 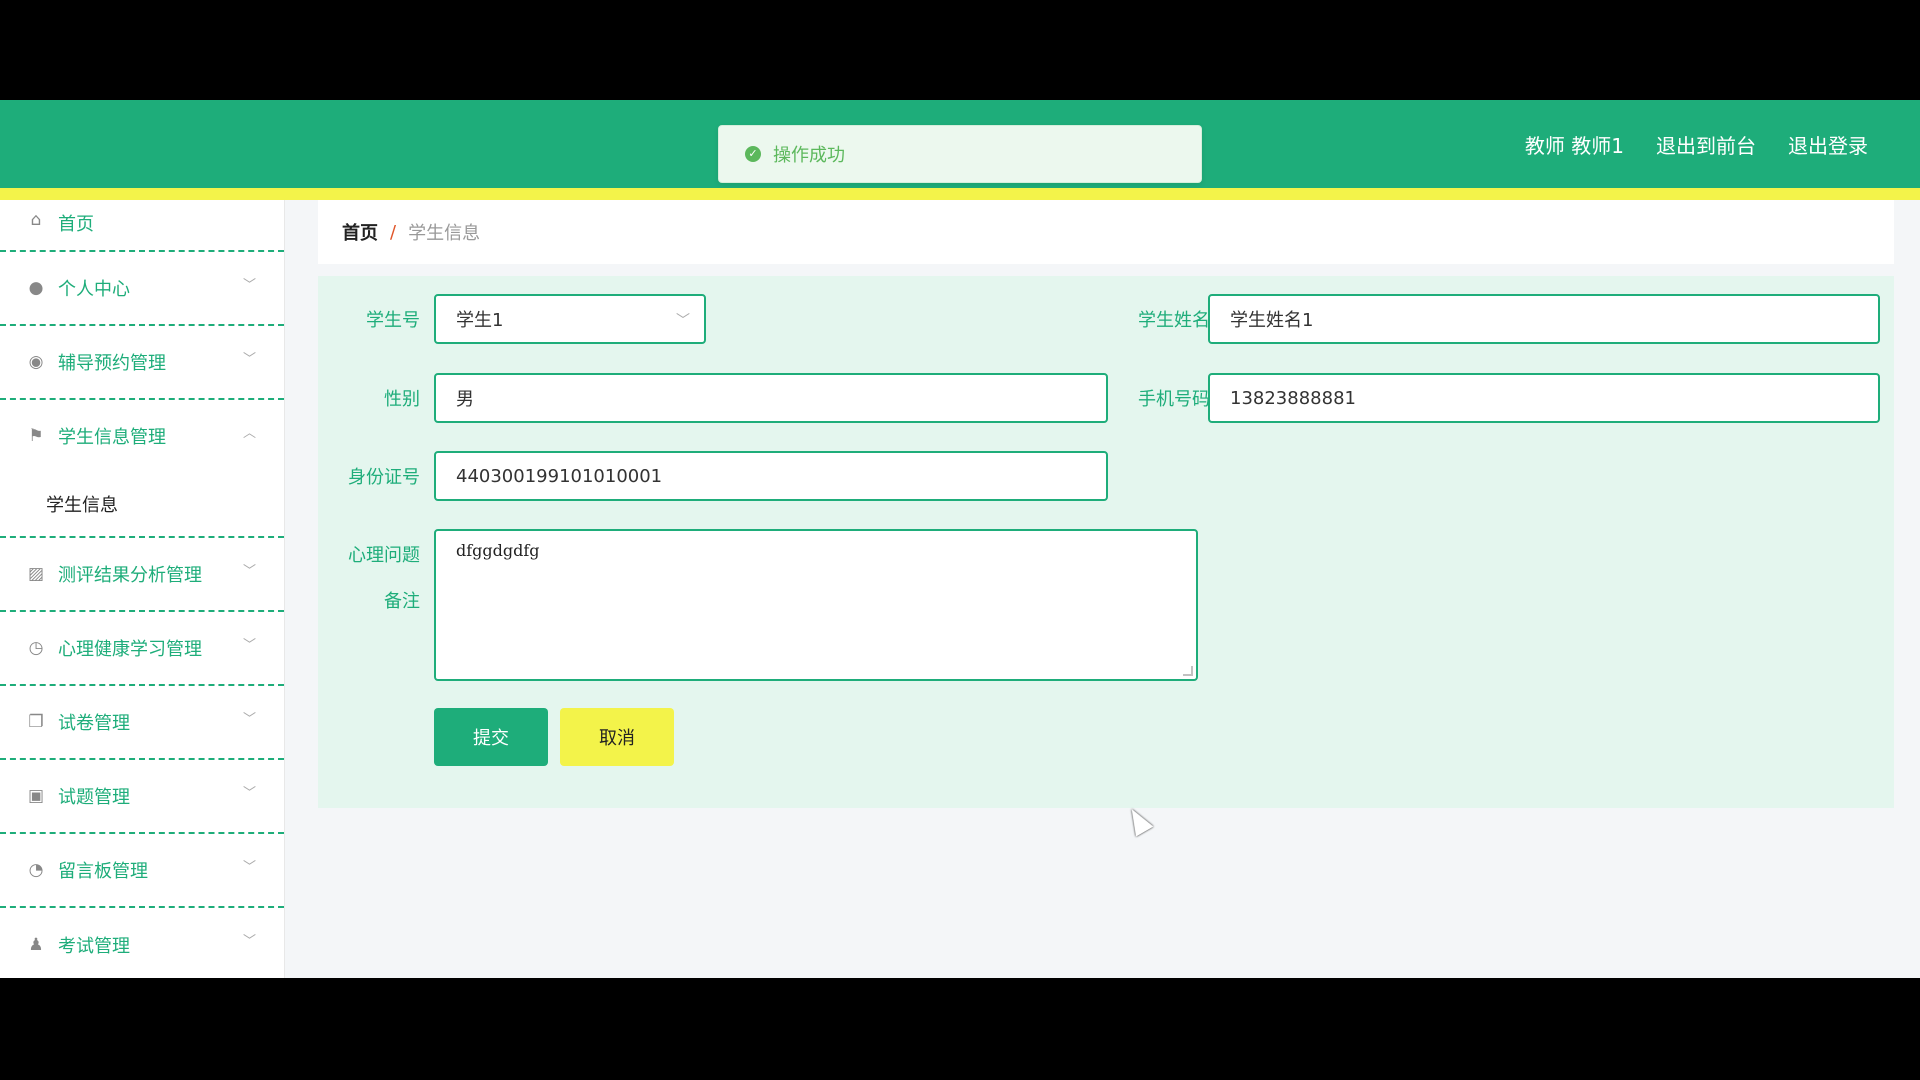 I want to click on sidebar-item-label: 试题管理, so click(x=94, y=797).